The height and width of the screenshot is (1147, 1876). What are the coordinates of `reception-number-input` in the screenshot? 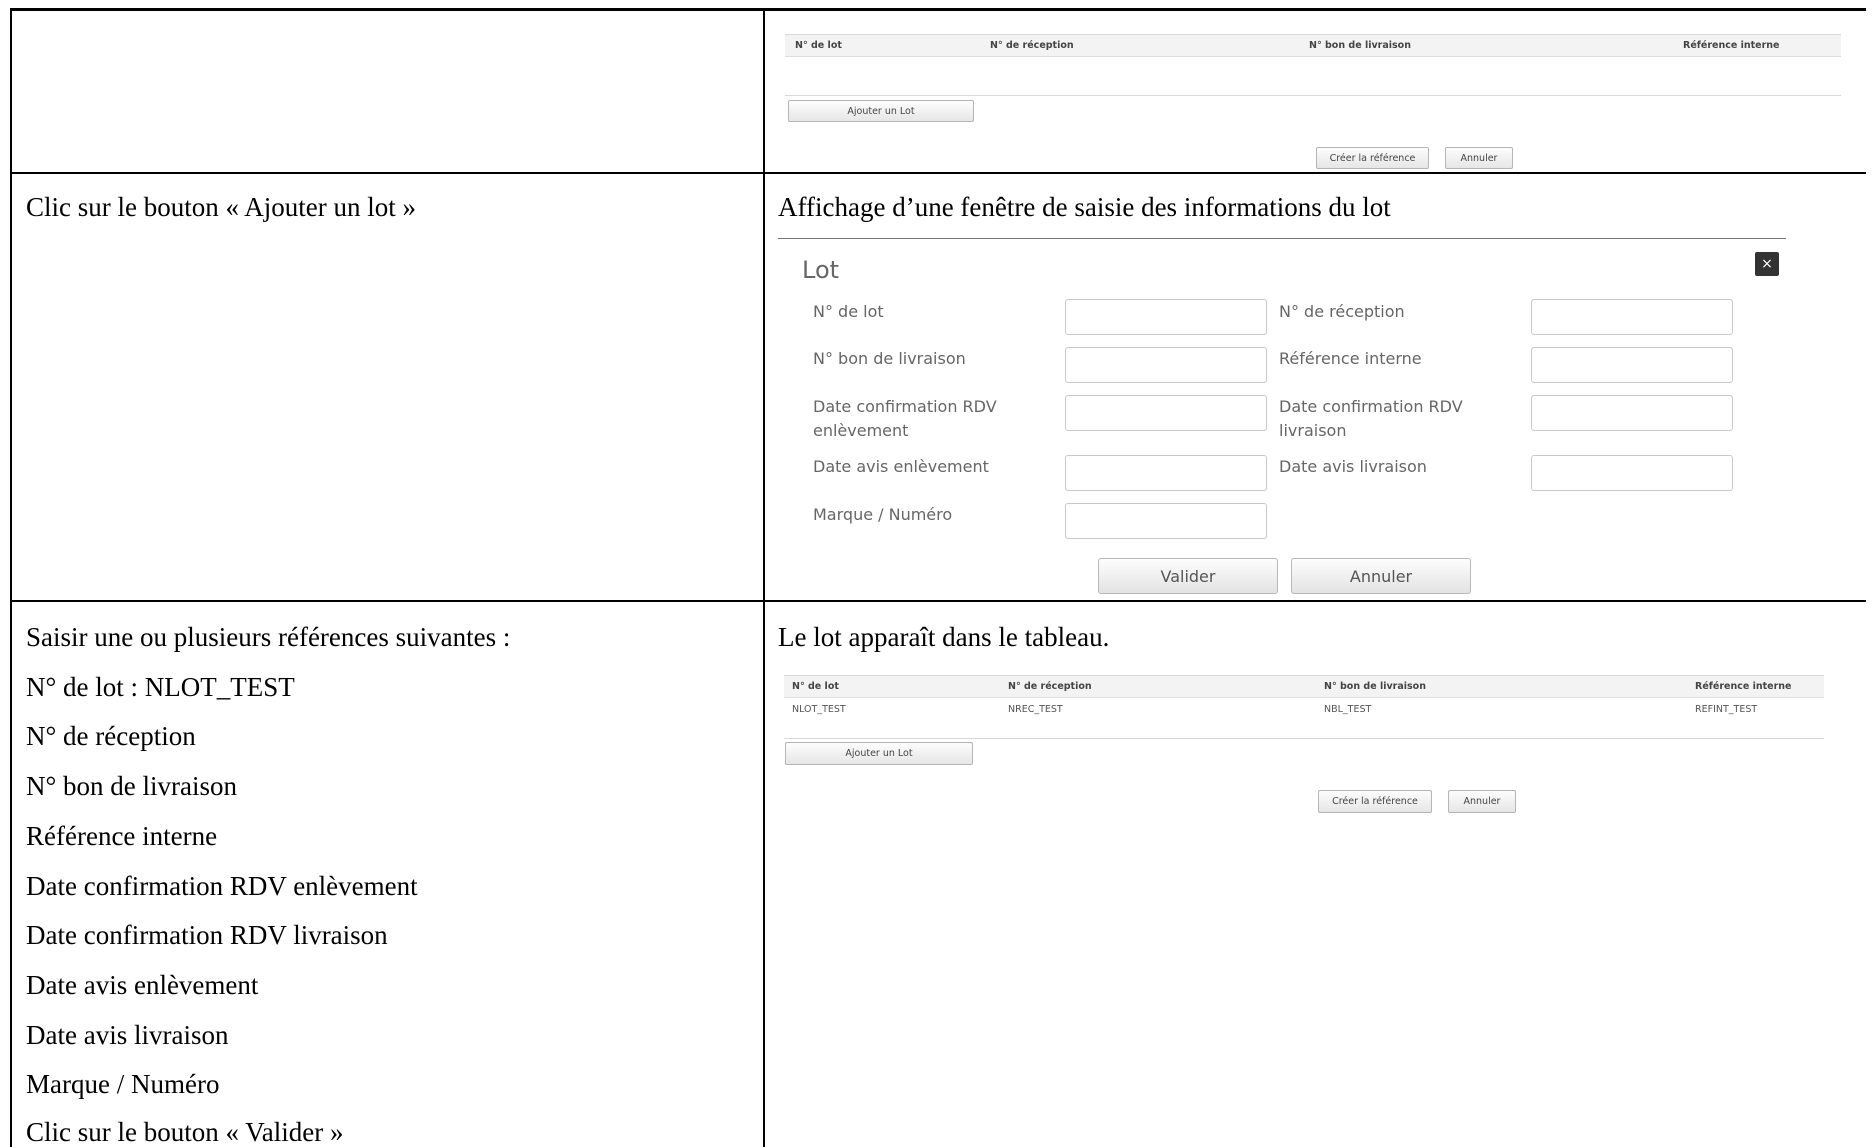 It's located at (1632, 317).